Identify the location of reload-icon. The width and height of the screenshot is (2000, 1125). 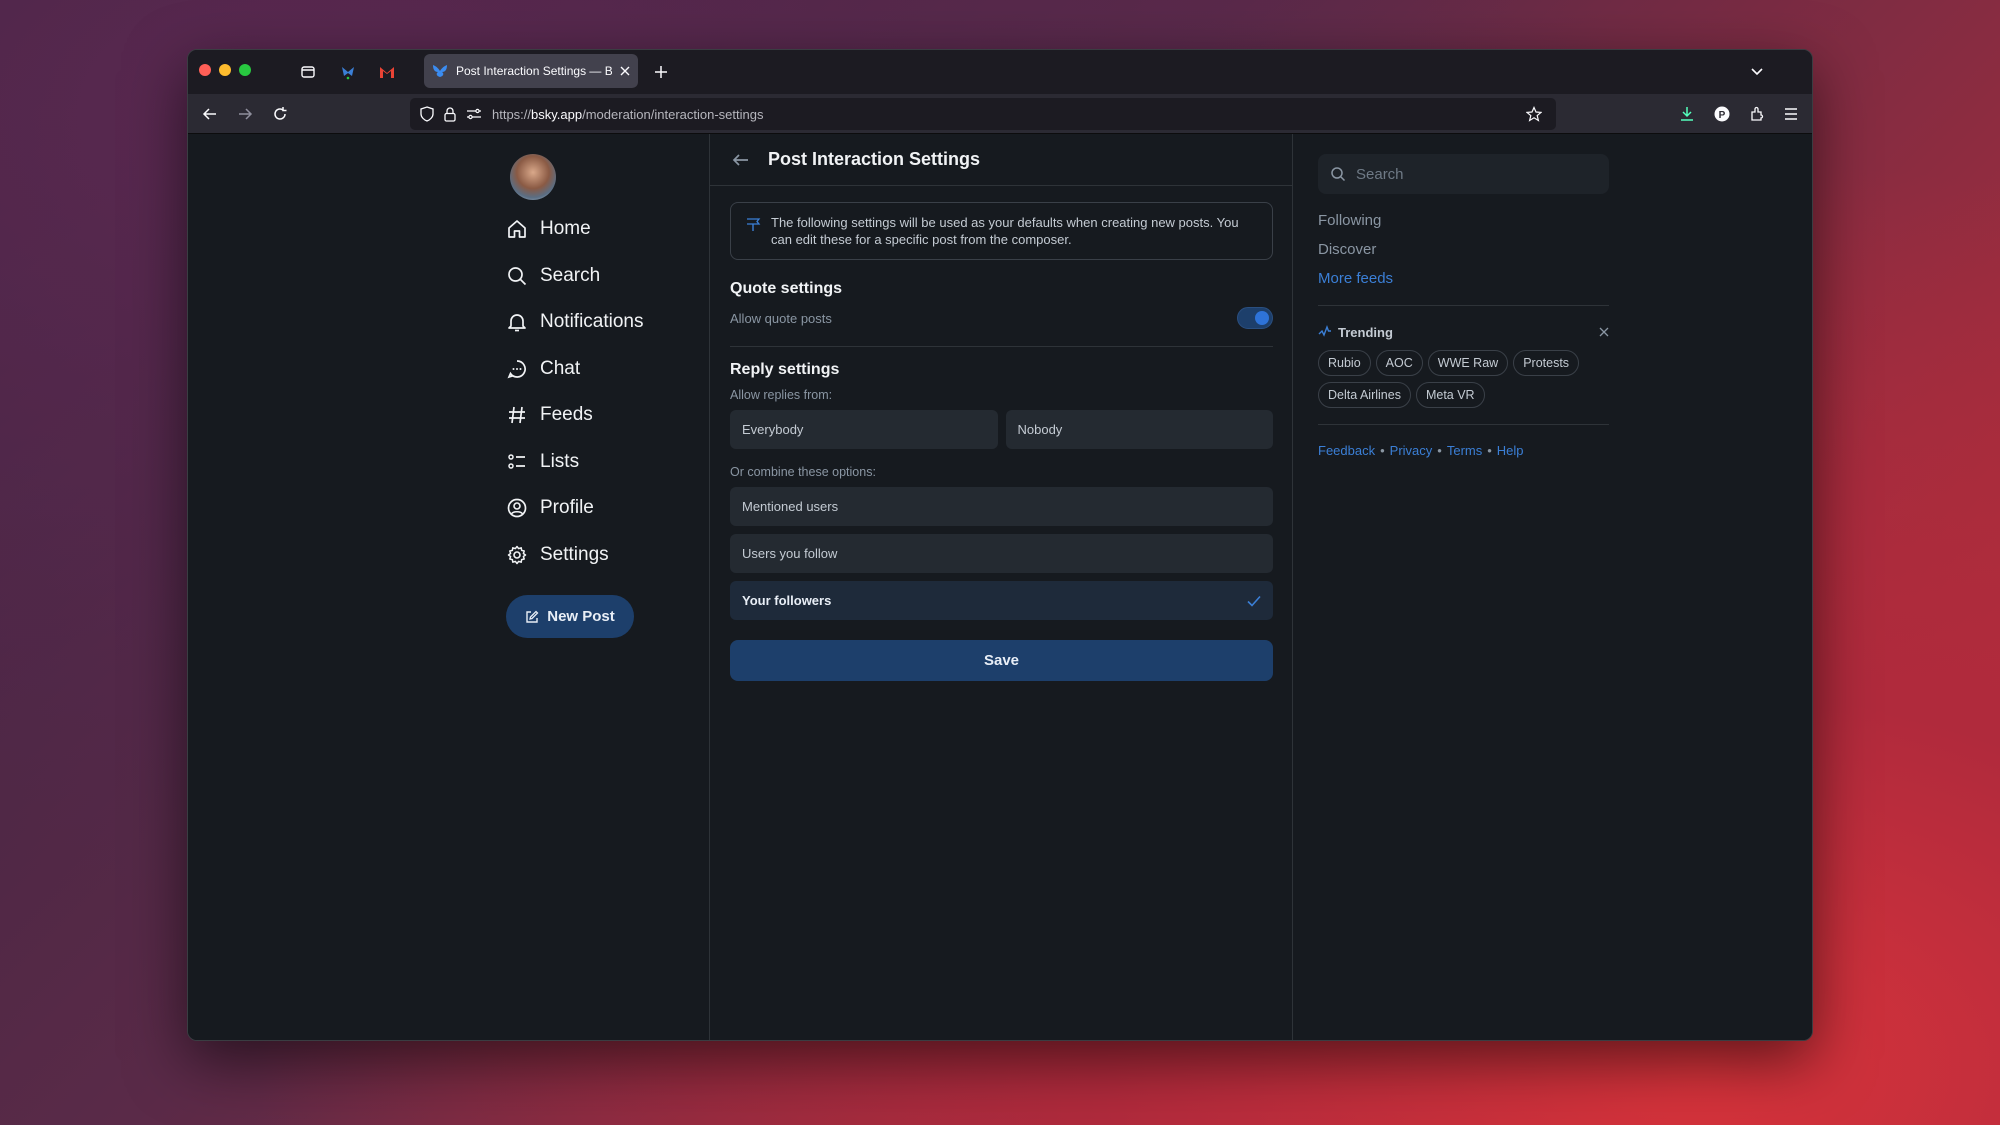
(280, 114).